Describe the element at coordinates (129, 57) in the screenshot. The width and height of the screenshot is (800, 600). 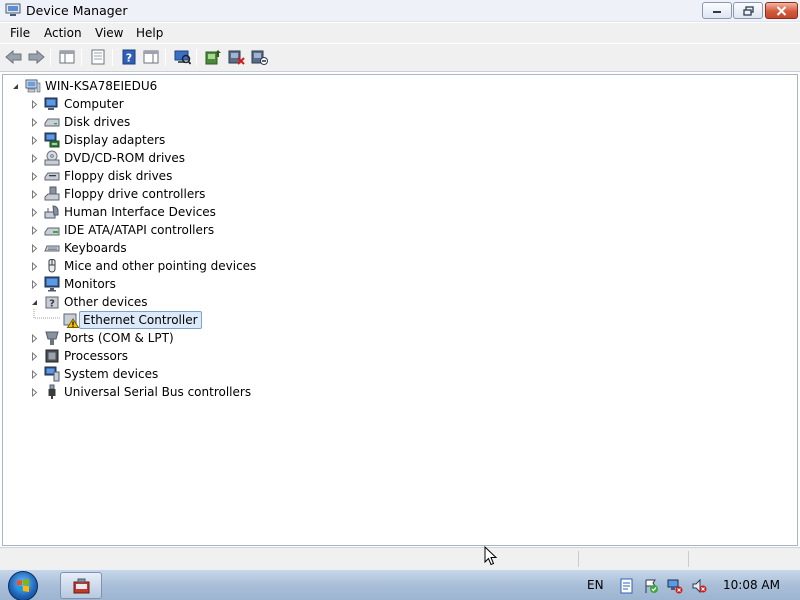
I see `help-button: ?` at that location.